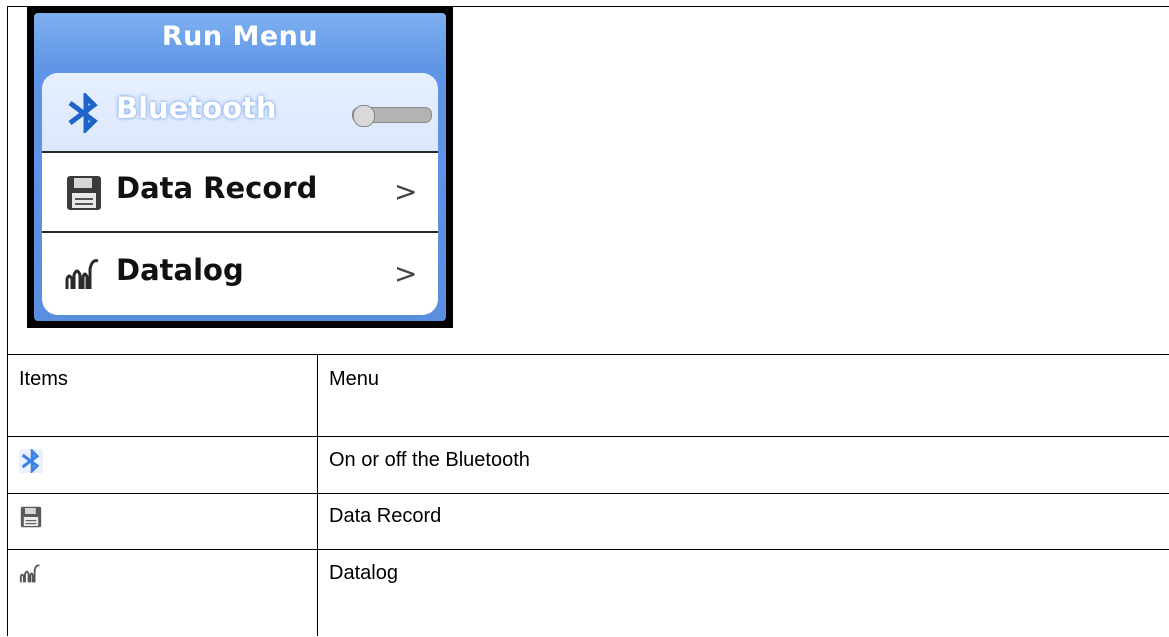 The height and width of the screenshot is (637, 1169). What do you see at coordinates (180, 270) in the screenshot?
I see `menu-item-label: Datalog` at bounding box center [180, 270].